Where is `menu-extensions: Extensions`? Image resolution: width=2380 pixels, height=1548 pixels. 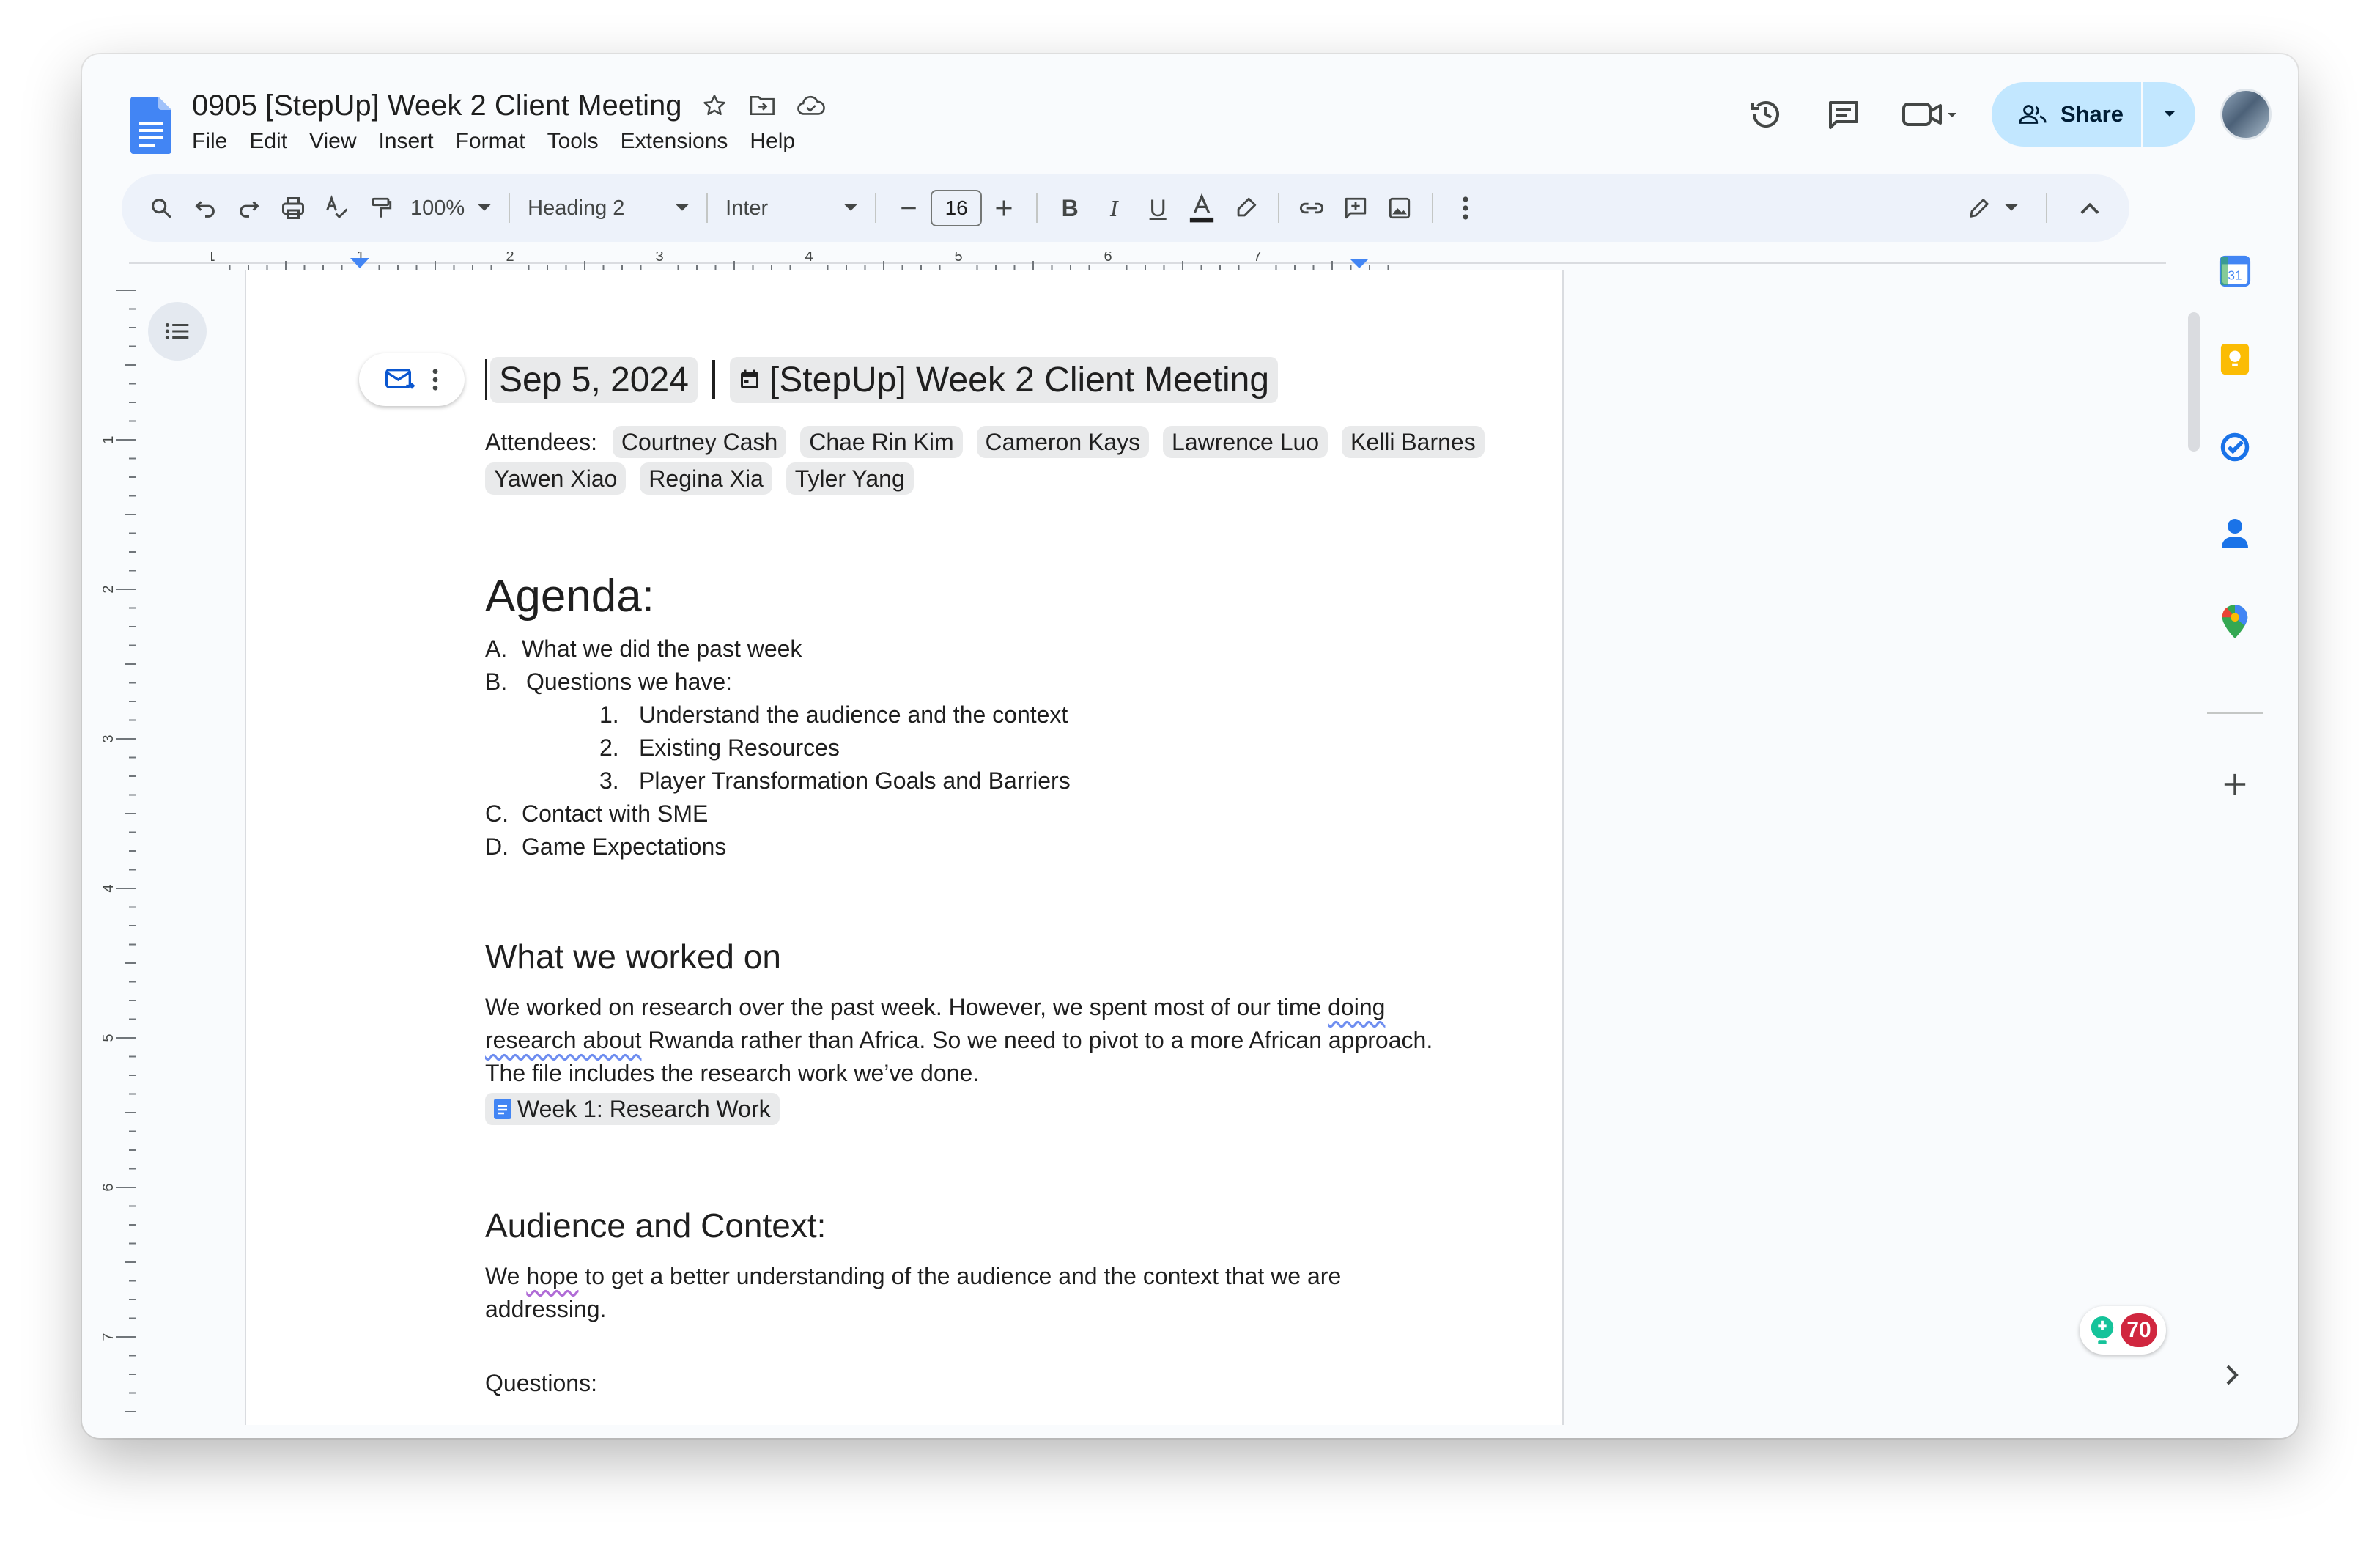 menu-extensions: Extensions is located at coordinates (674, 141).